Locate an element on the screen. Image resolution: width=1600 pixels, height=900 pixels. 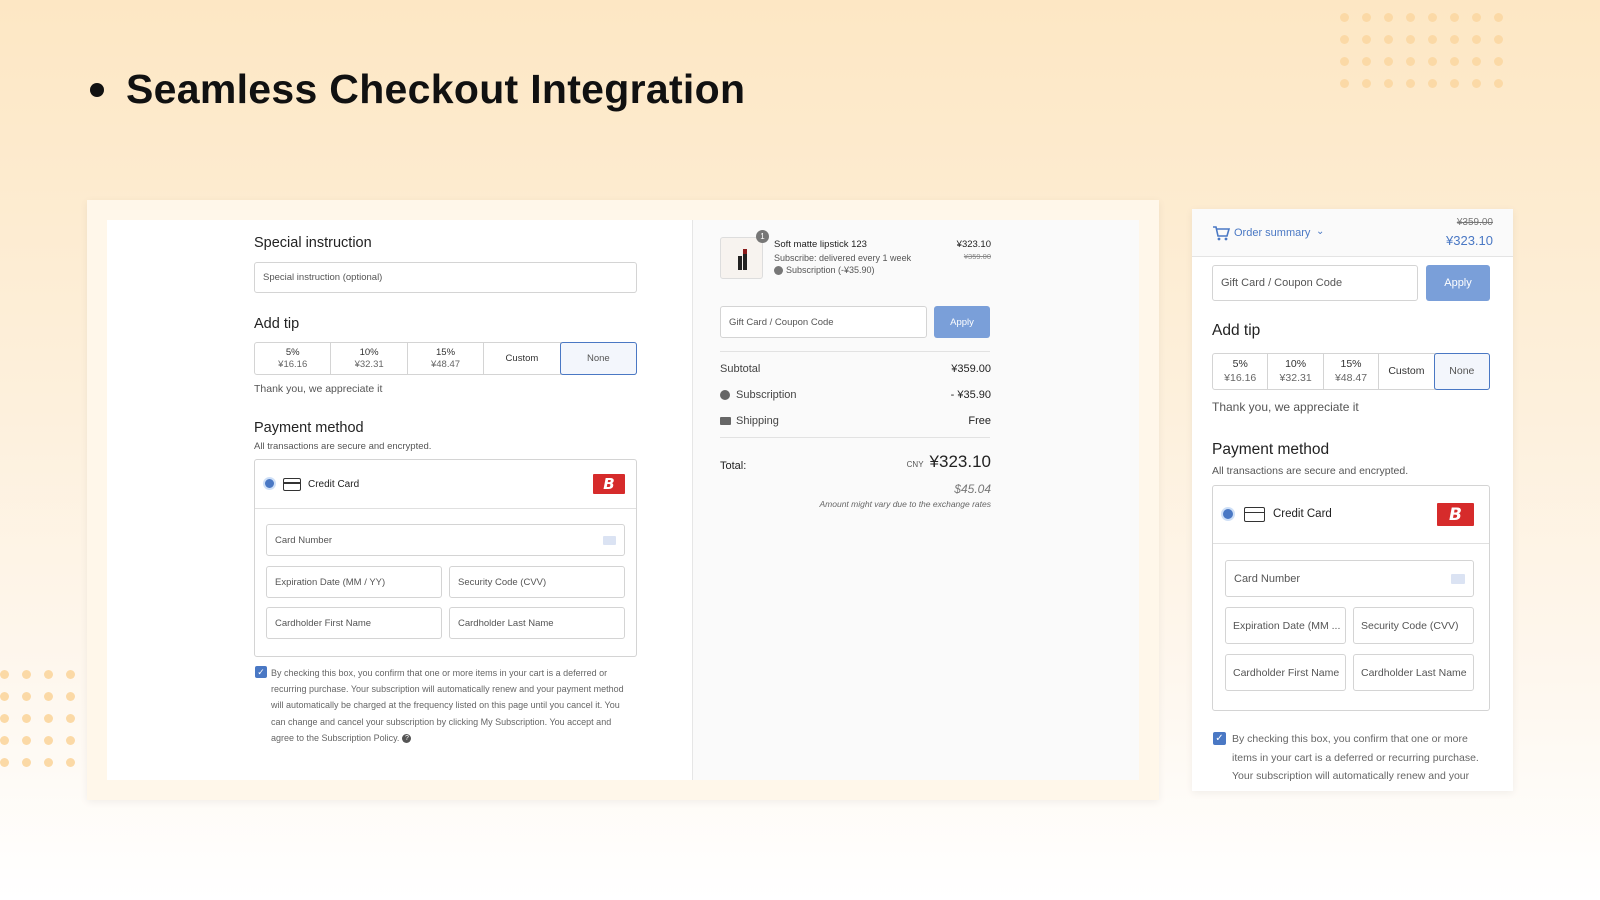
mobile-first-name-input: Cardholder First Name is located at coordinates (1285, 672).